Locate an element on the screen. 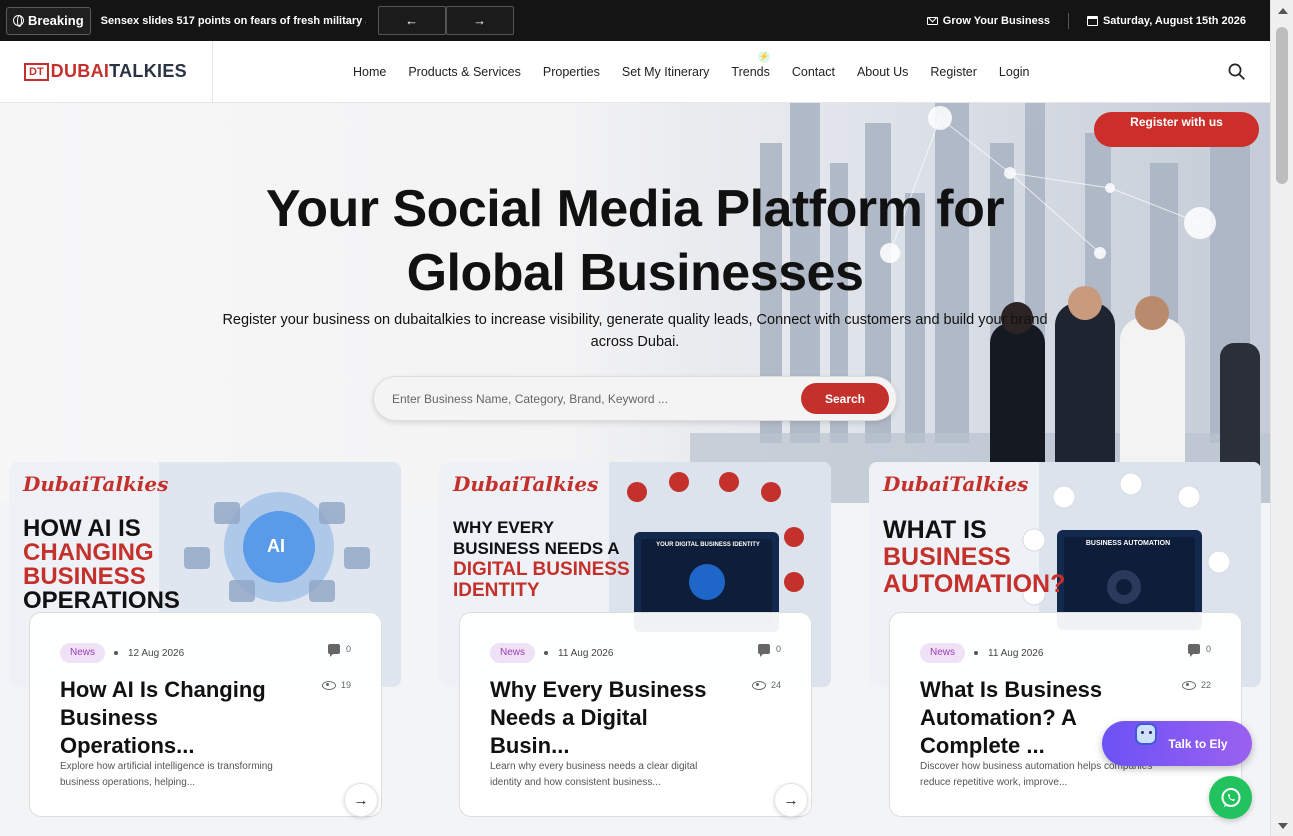 The image size is (1293, 836). whatsapp-icon is located at coordinates (1230, 797).